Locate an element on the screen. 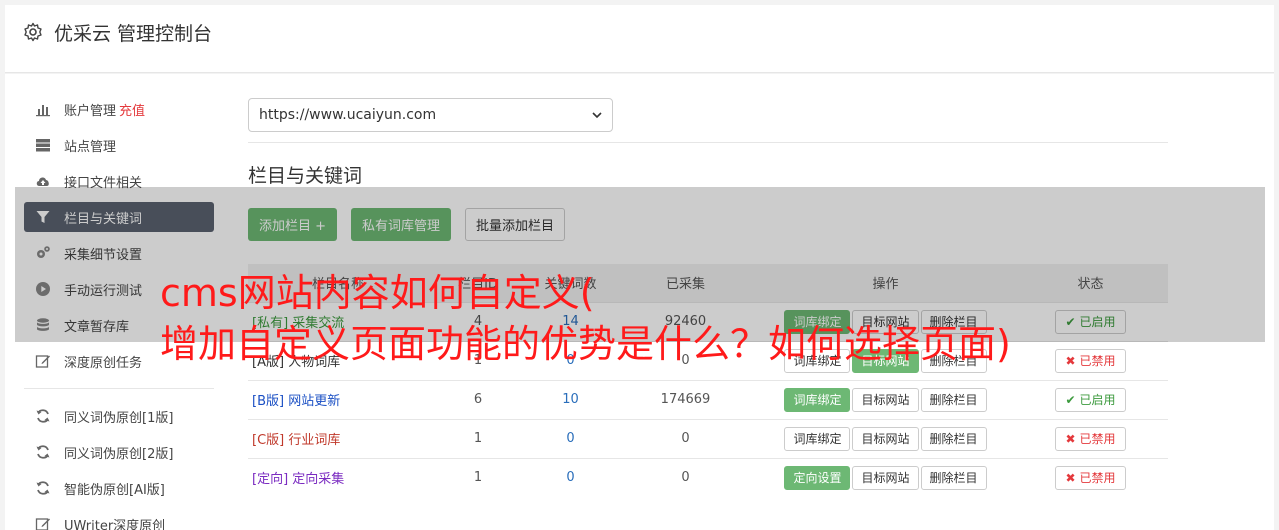  sidebar-item-interface: 接口文件相关 is located at coordinates (119, 181).